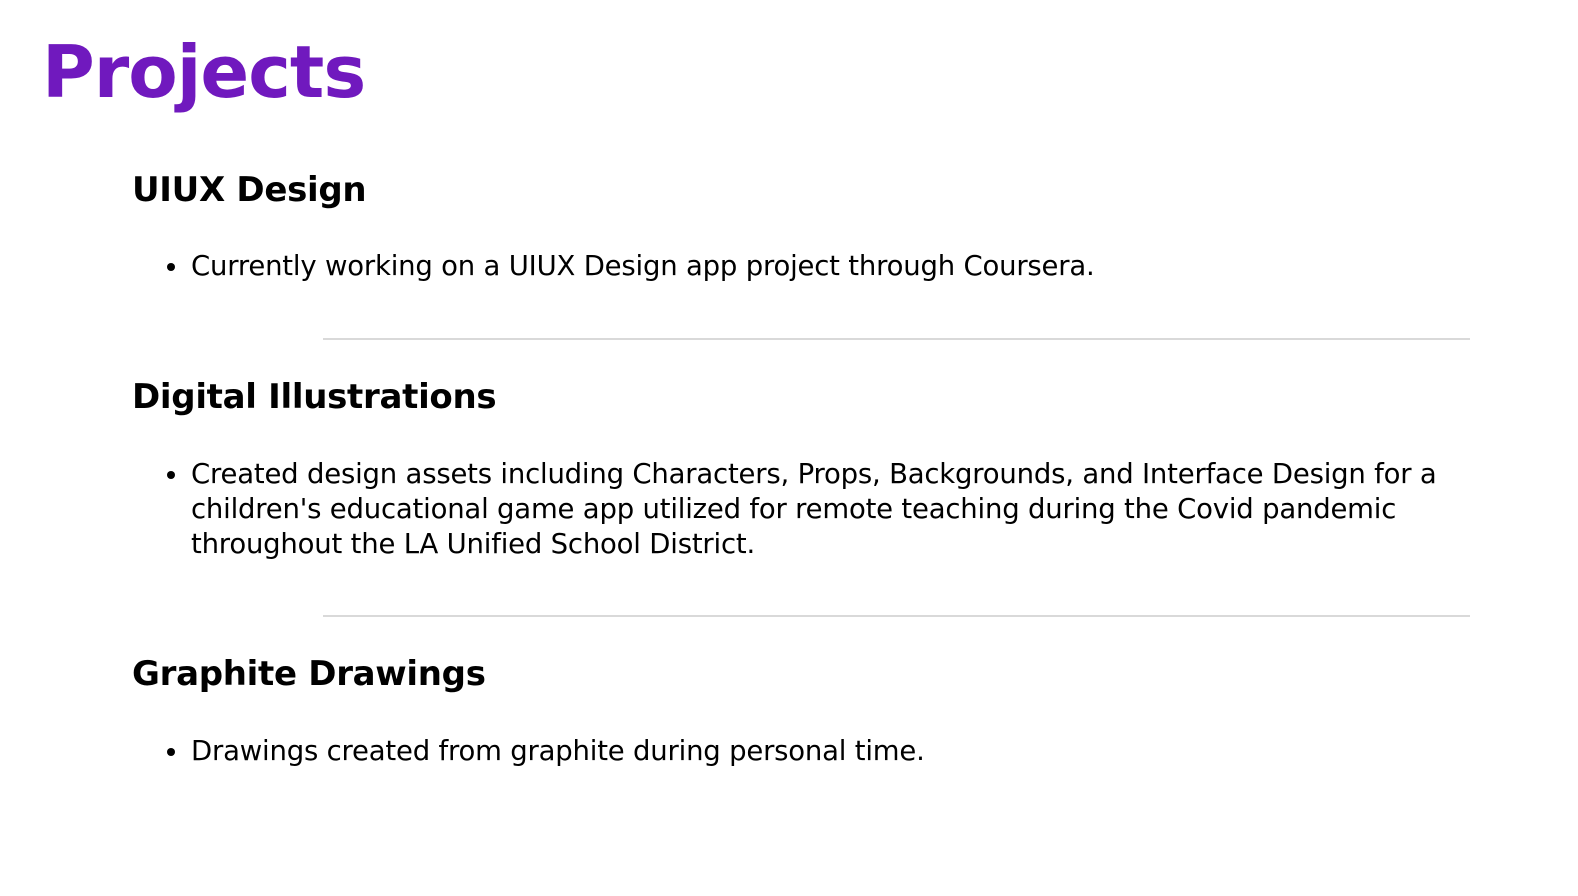 This screenshot has height=896, width=1578. Describe the element at coordinates (309, 674) in the screenshot. I see `section-heading: Graphite Drawings` at that location.